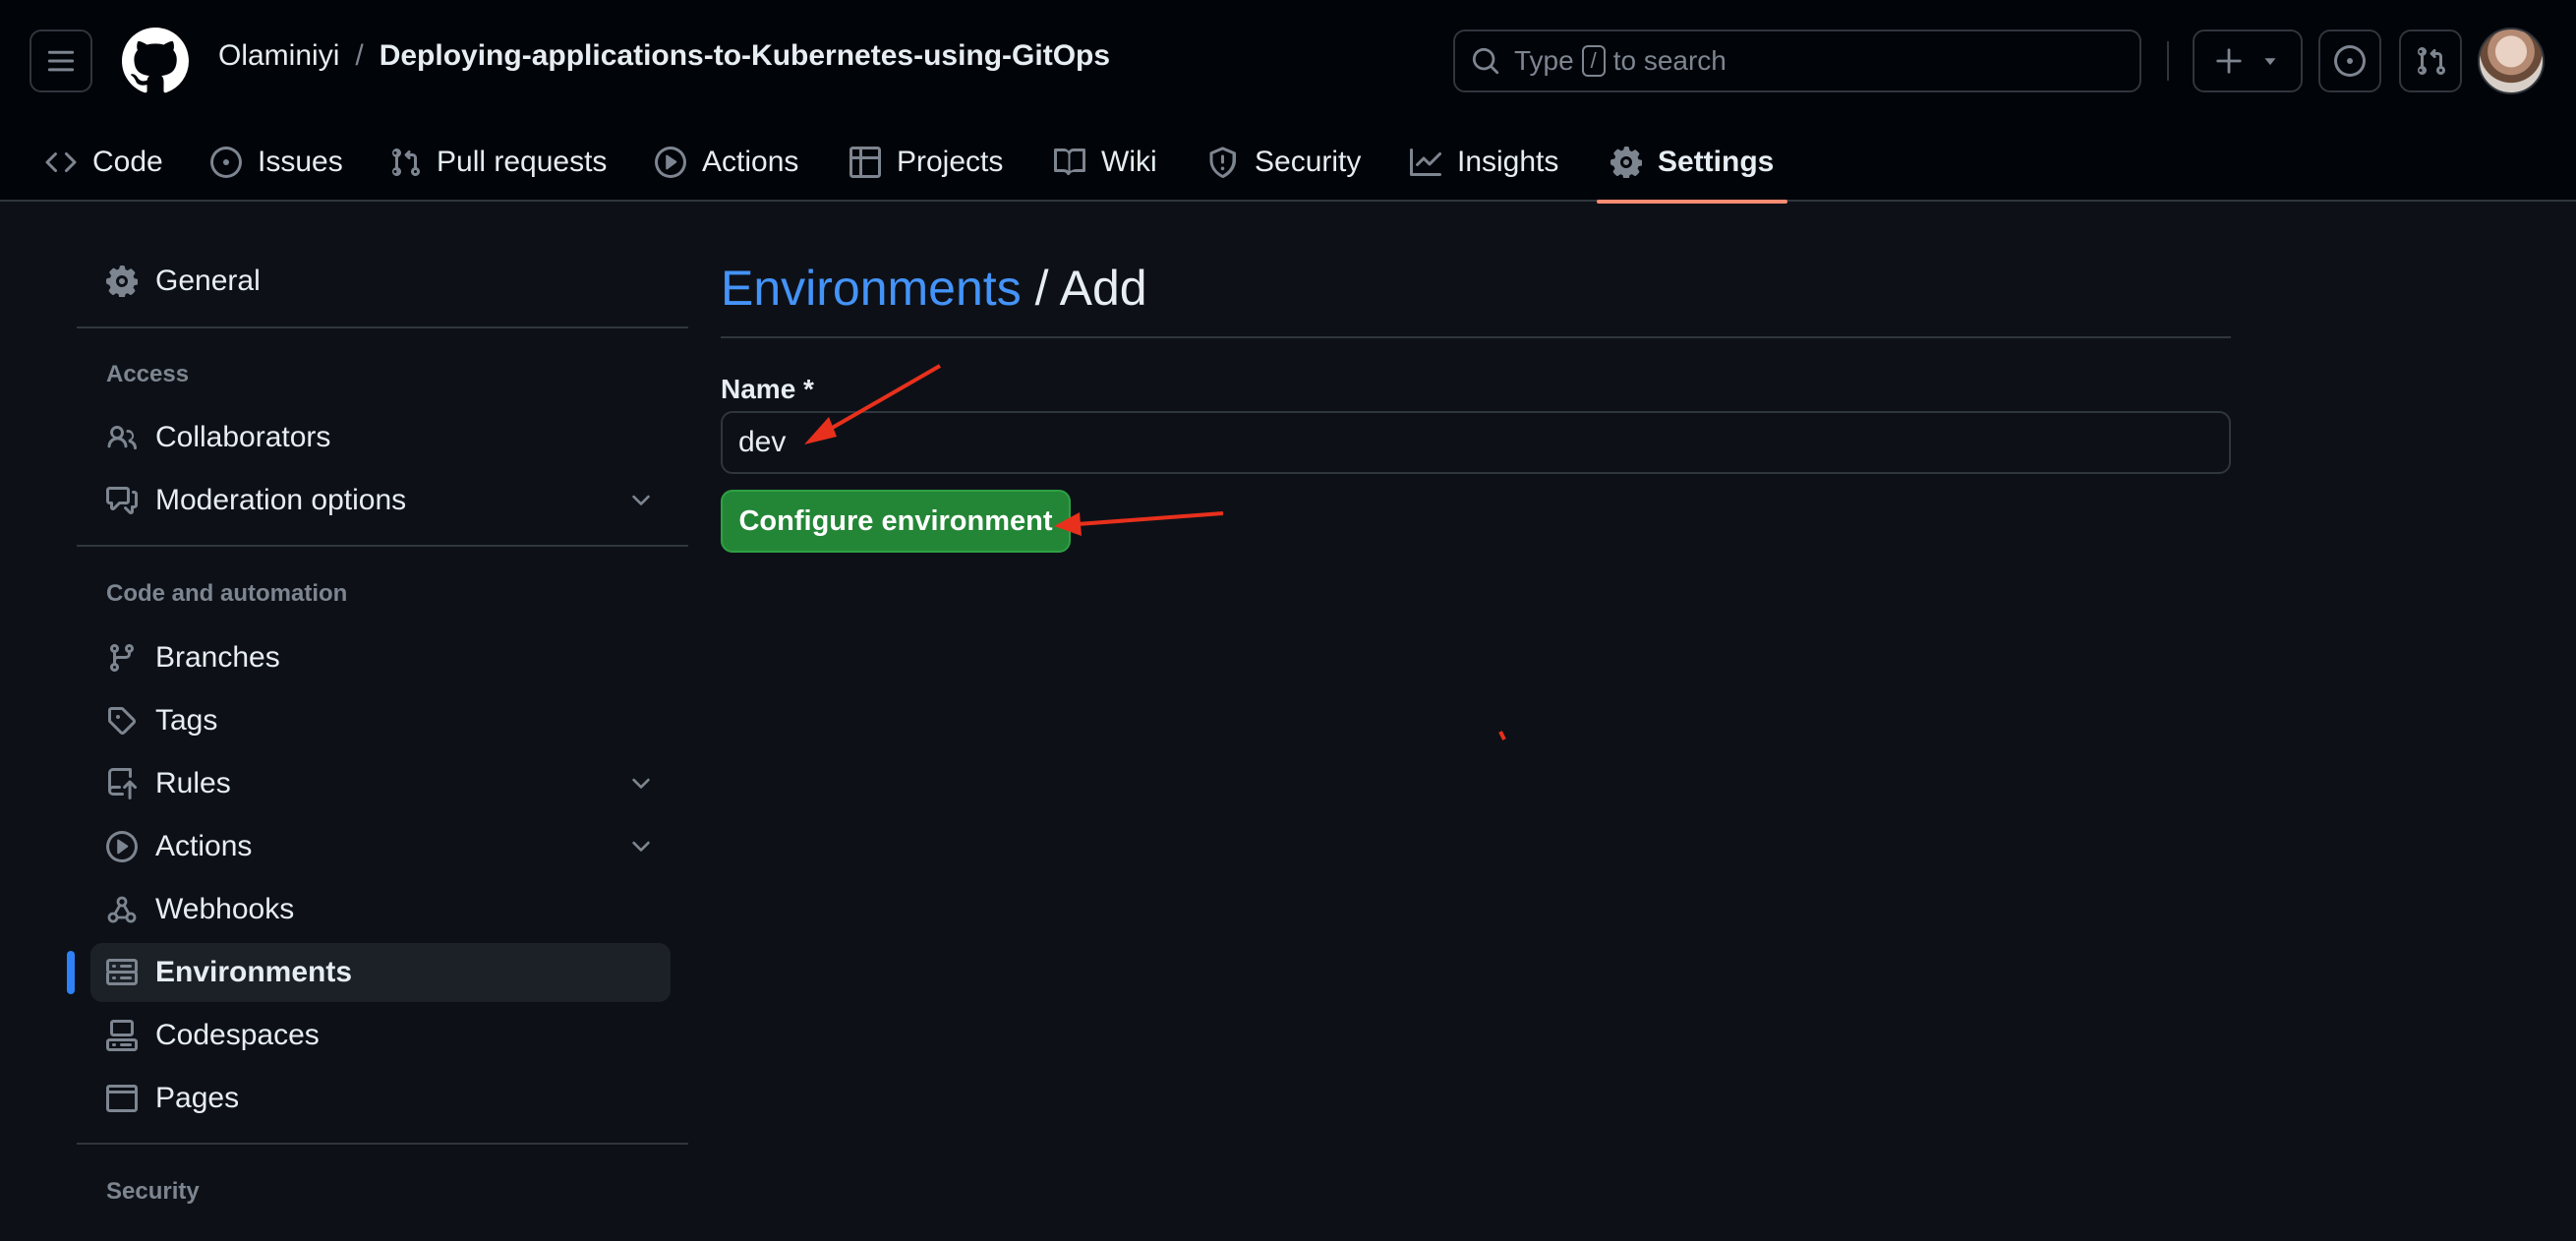 This screenshot has width=2576, height=1241. Describe the element at coordinates (1508, 162) in the screenshot. I see `tab-insights-label: Insights` at that location.